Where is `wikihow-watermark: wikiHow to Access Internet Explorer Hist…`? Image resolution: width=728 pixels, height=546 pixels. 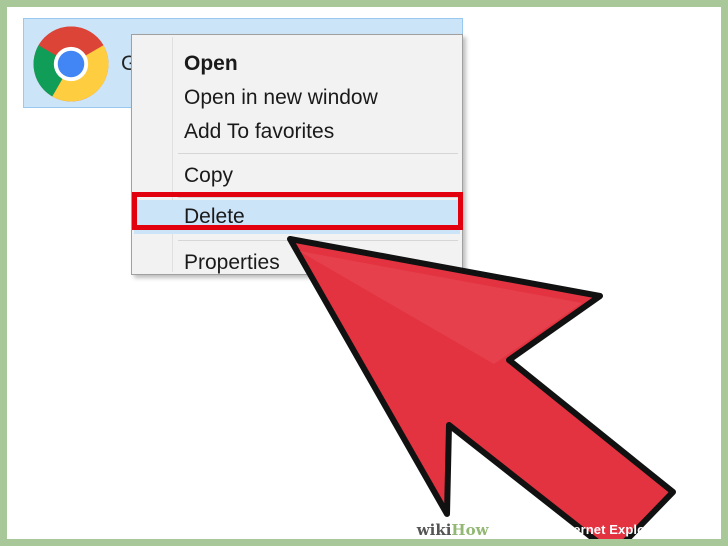 wikihow-watermark: wikiHow to Access Internet Explorer Hist… is located at coordinates (569, 529).